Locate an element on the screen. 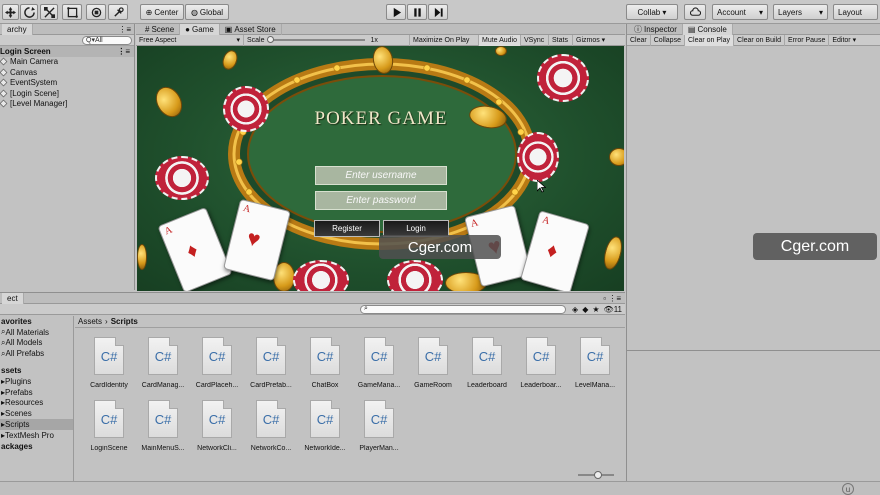 This screenshot has height=495, width=880. scene-menu-icon: ⋮≡ is located at coordinates (123, 51).